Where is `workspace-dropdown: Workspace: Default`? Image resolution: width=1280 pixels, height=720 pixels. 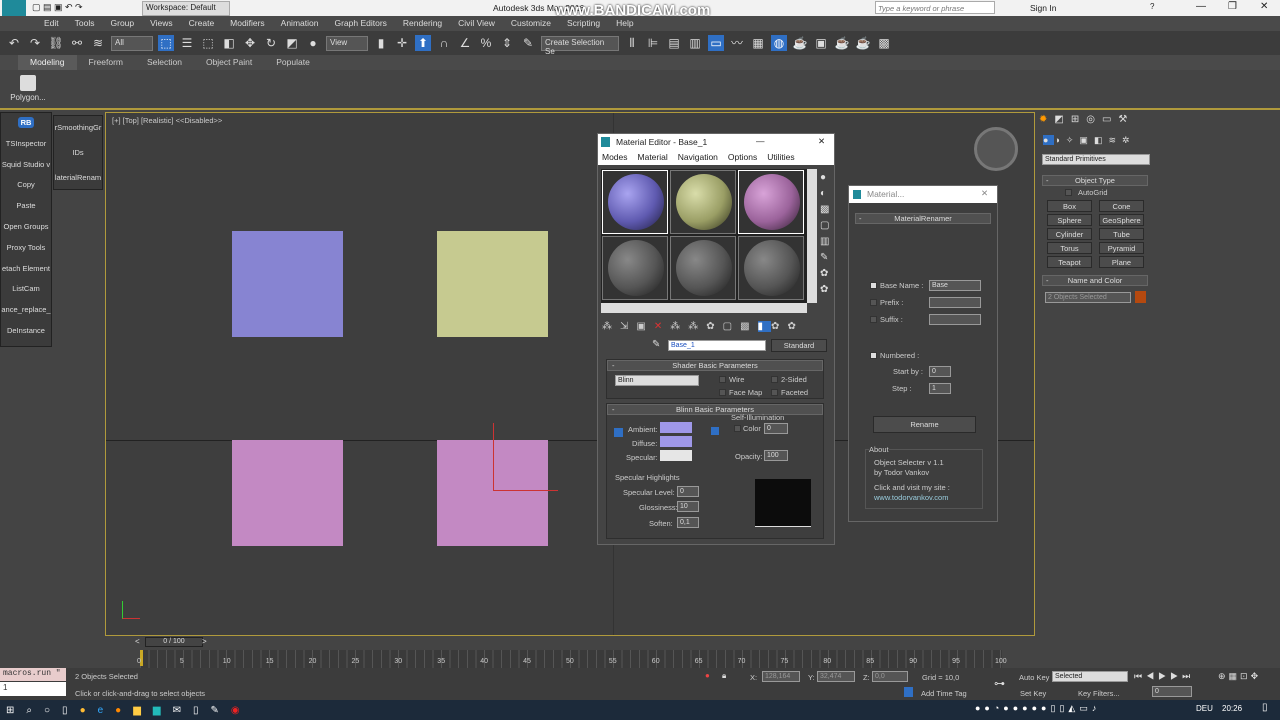
workspace-dropdown: Workspace: Default is located at coordinates (186, 8).